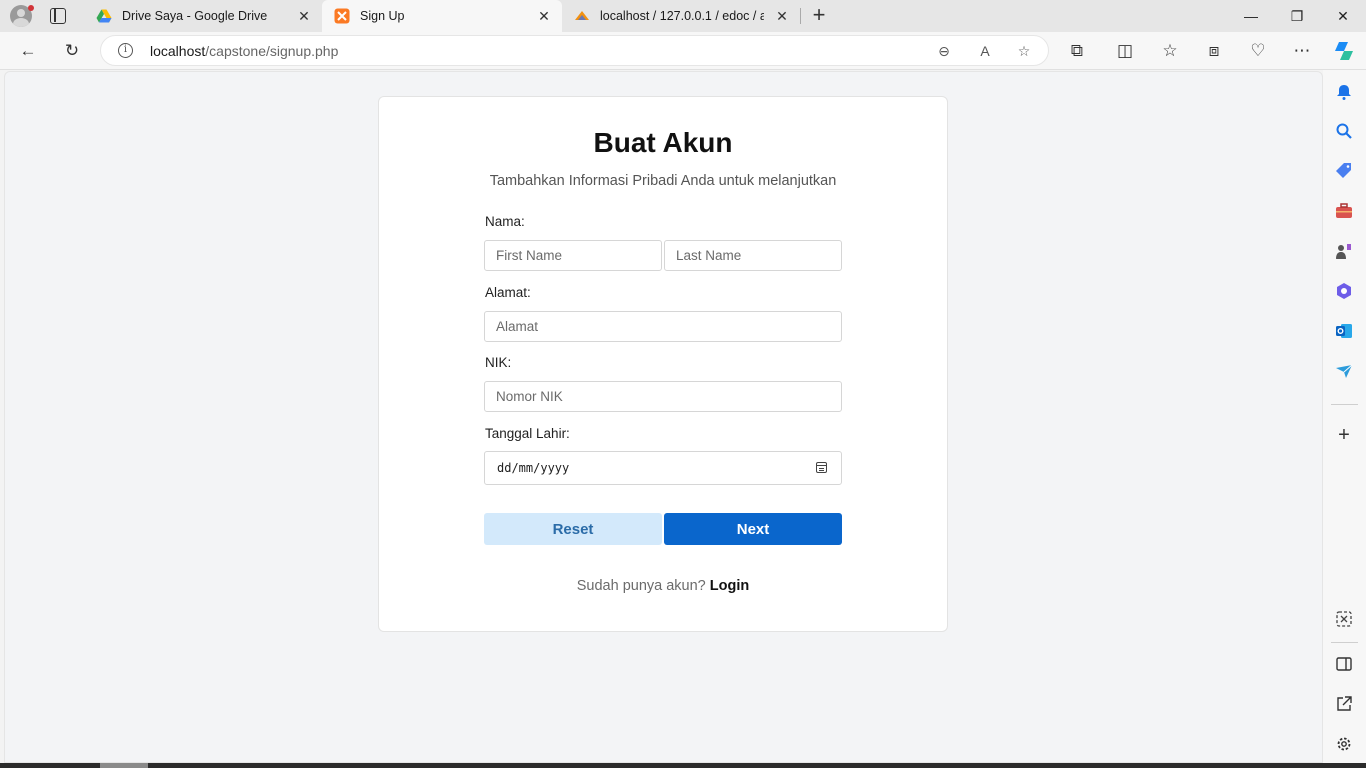 The height and width of the screenshot is (768, 1366). Describe the element at coordinates (1344, 704) in the screenshot. I see `open-external-icon` at that location.